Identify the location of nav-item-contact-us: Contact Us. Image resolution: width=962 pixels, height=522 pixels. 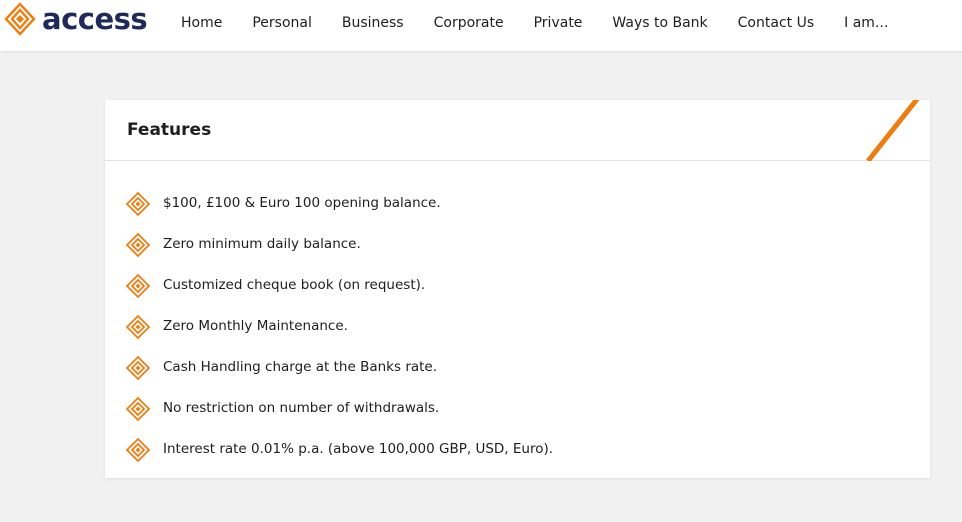
(776, 23).